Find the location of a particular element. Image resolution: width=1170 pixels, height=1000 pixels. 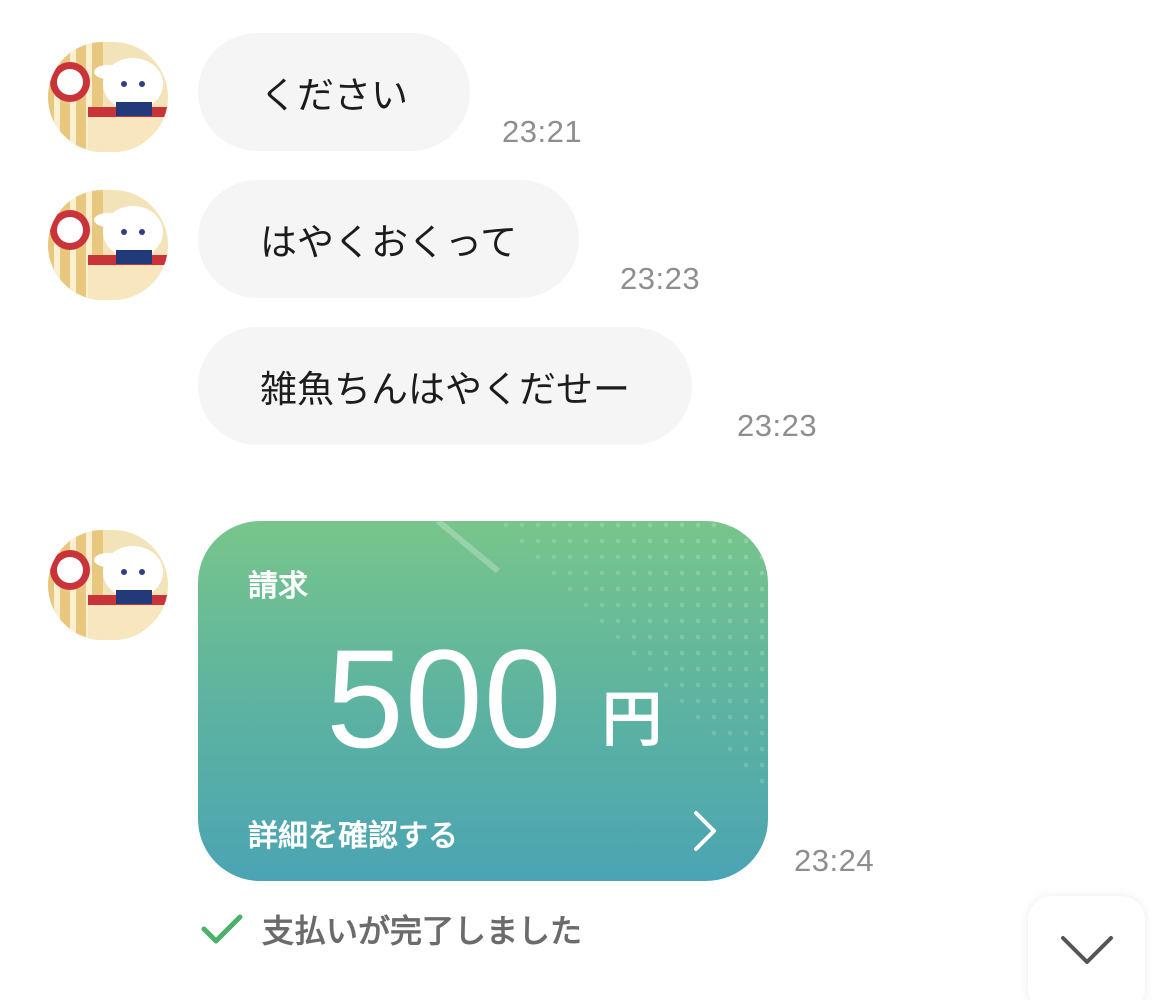

chevron-right-icon is located at coordinates (705, 831).